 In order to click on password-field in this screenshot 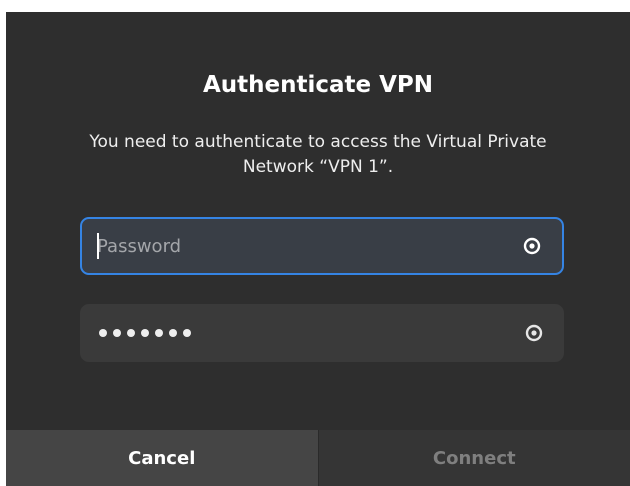, I will do `click(322, 246)`.